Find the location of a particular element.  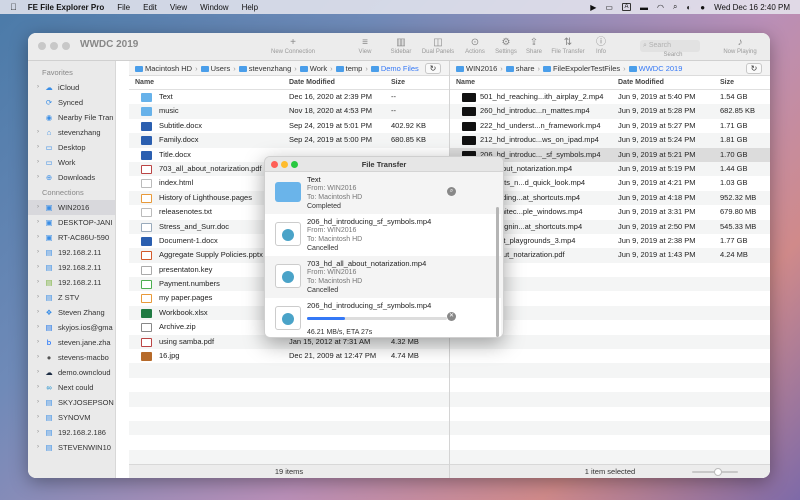

connection-item: › ▤ SKYJOSEPSON is located at coordinates (71, 402).